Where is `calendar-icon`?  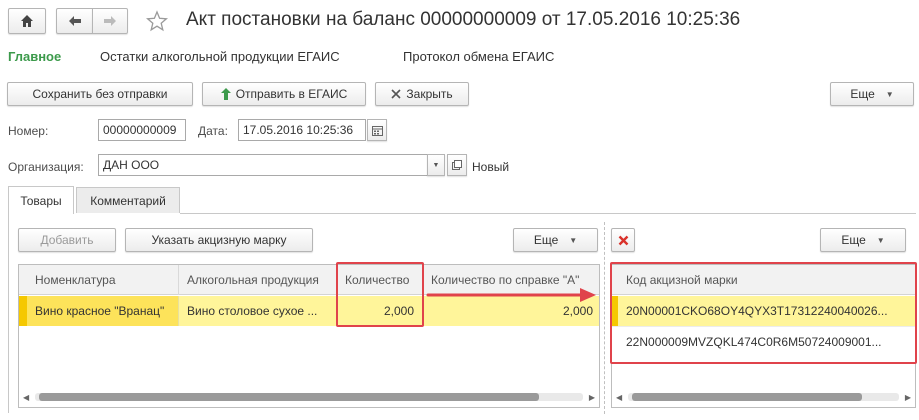 calendar-icon is located at coordinates (377, 130).